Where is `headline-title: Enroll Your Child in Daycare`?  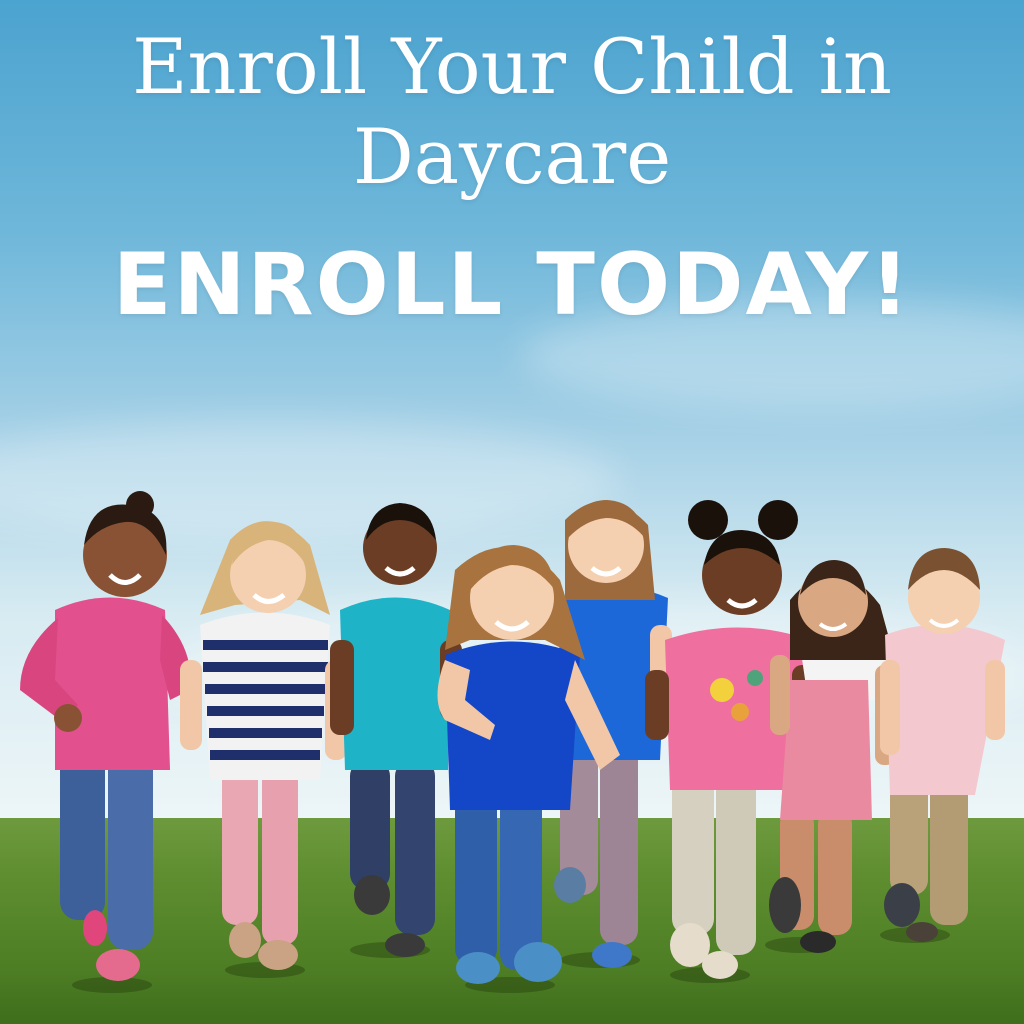 headline-title: Enroll Your Child in Daycare is located at coordinates (512, 111).